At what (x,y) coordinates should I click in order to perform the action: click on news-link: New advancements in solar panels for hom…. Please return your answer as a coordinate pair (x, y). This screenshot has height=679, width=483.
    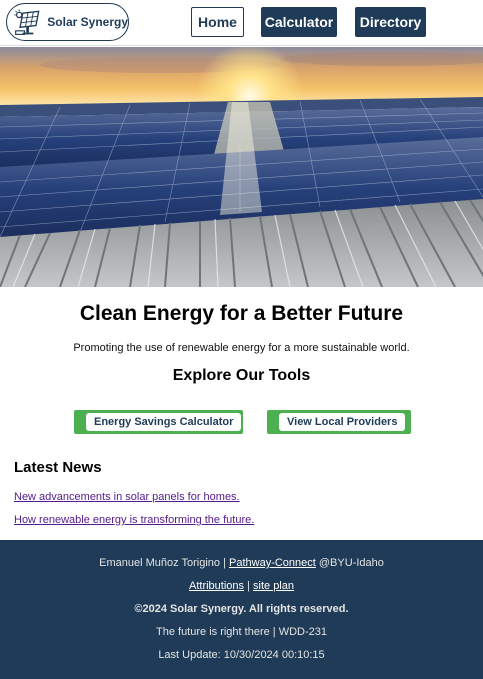
    Looking at the image, I should click on (127, 497).